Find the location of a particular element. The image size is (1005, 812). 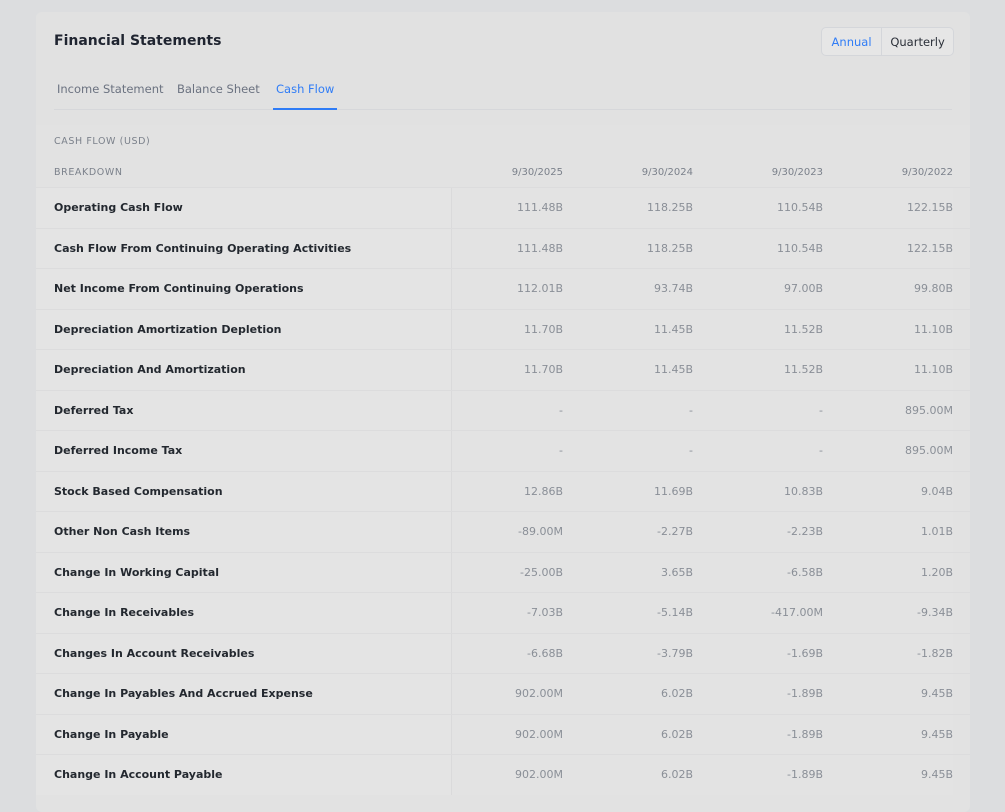

row-value: -7.03B is located at coordinates (507, 613).